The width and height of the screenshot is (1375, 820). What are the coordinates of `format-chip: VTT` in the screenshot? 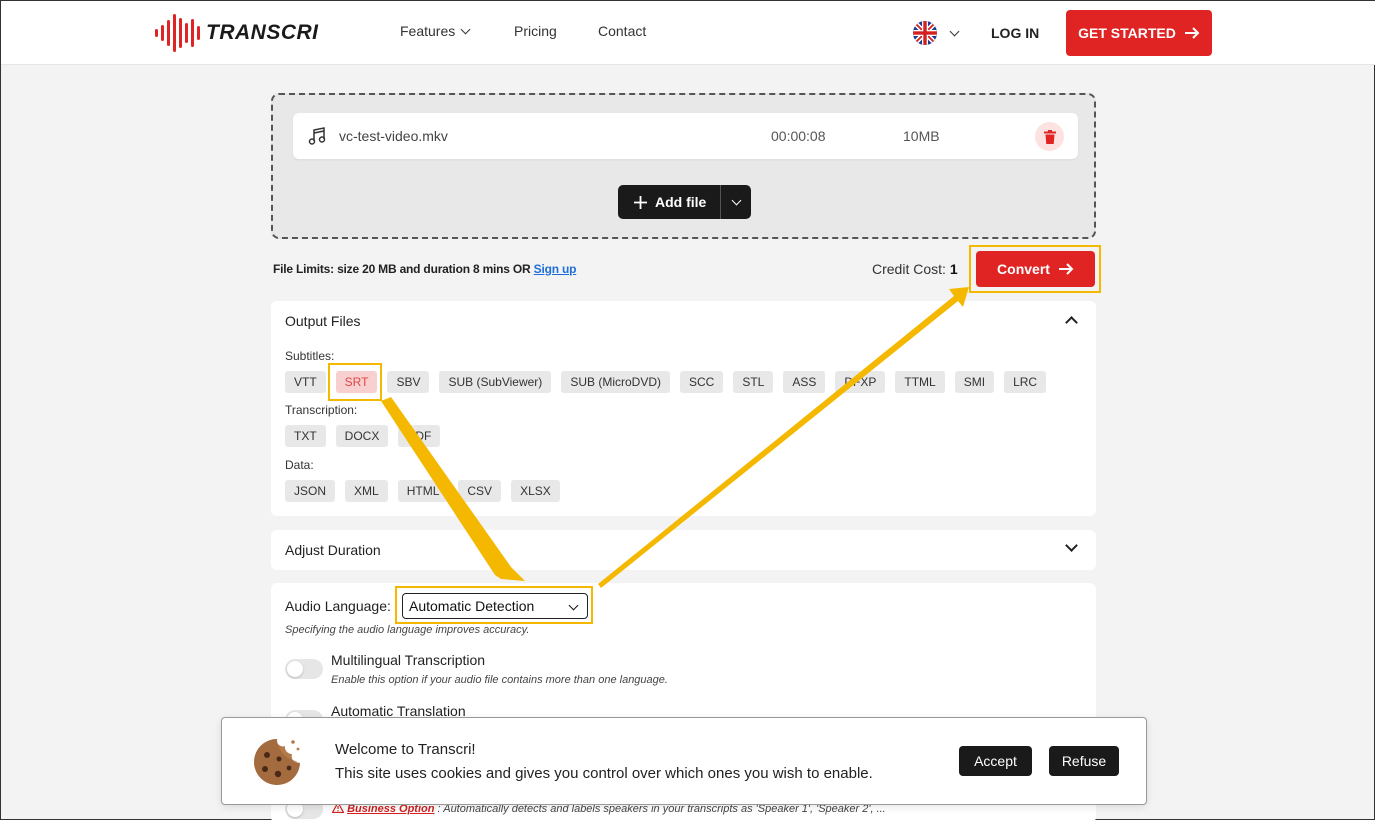 It's located at (305, 382).